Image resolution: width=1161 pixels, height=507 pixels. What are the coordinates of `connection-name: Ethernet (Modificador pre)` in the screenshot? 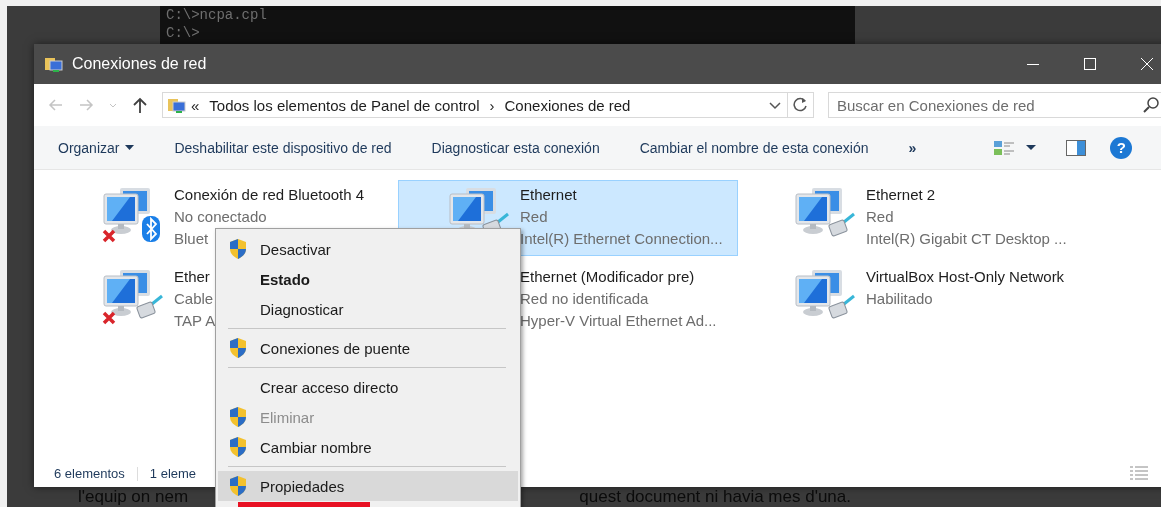 It's located at (607, 277).